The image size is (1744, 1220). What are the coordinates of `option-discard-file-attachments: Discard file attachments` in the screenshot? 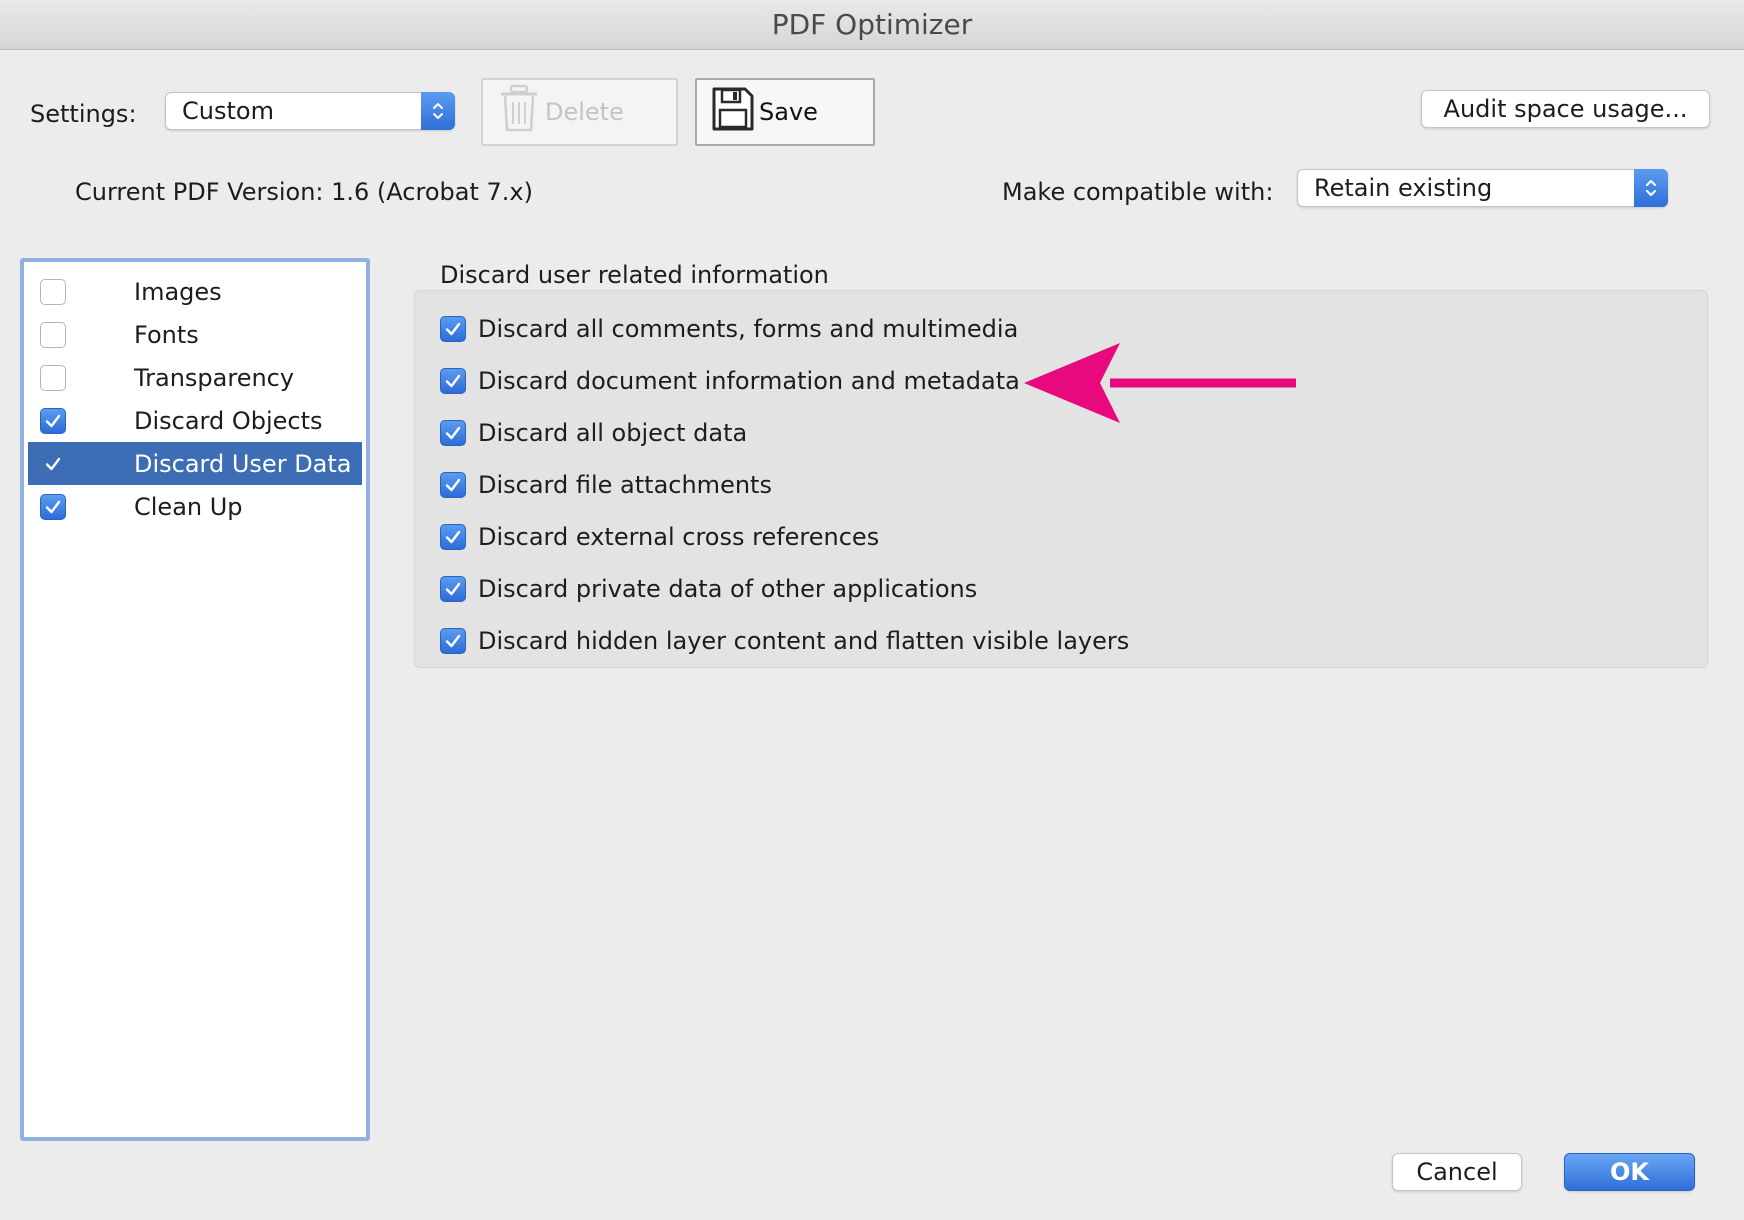 It's located at (606, 485).